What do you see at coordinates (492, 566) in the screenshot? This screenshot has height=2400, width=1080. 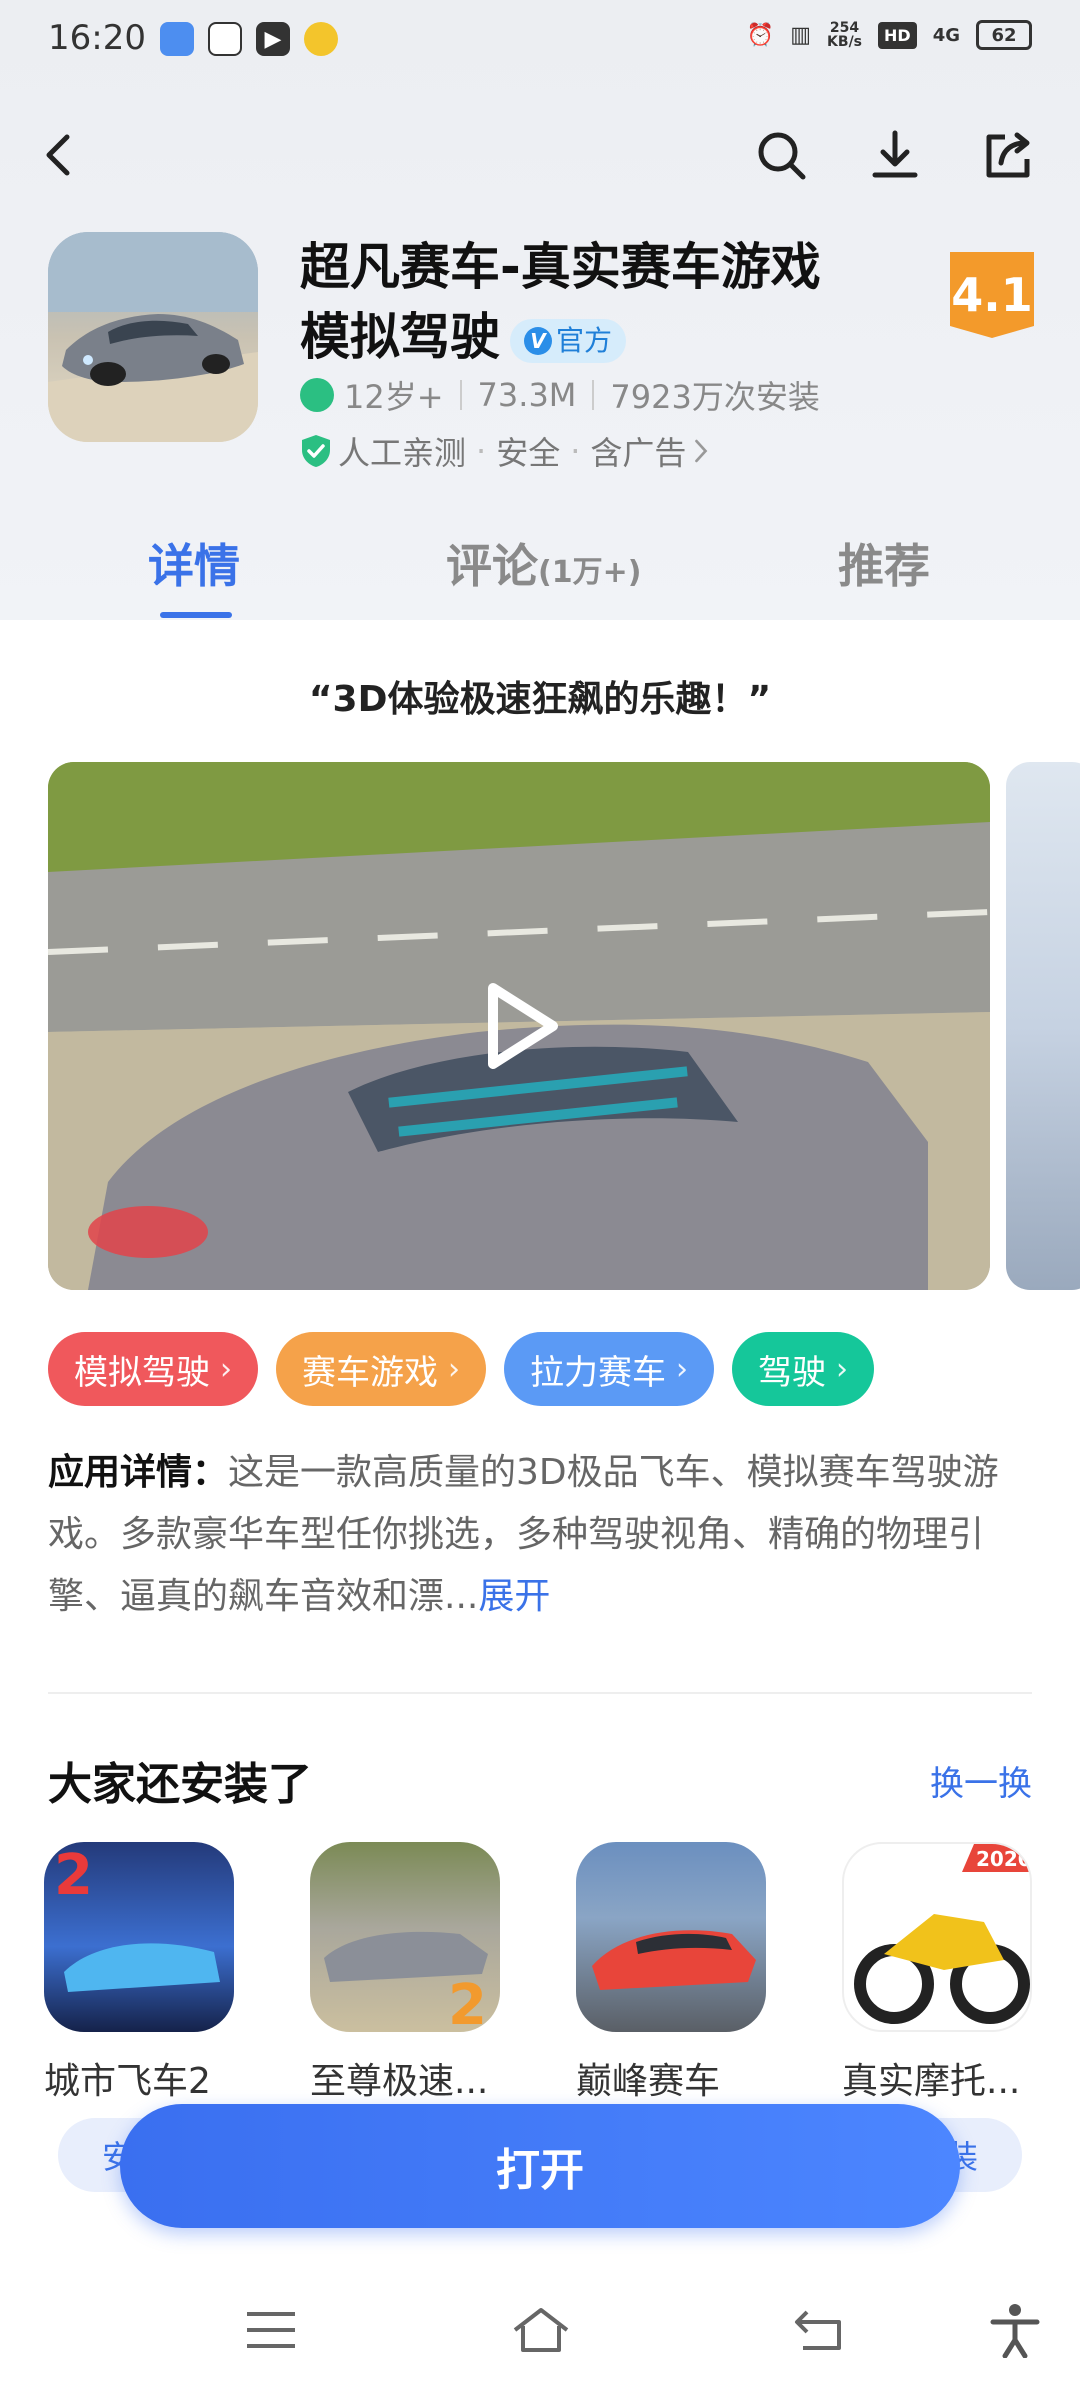 I see `tab-reviews-label: 评论` at bounding box center [492, 566].